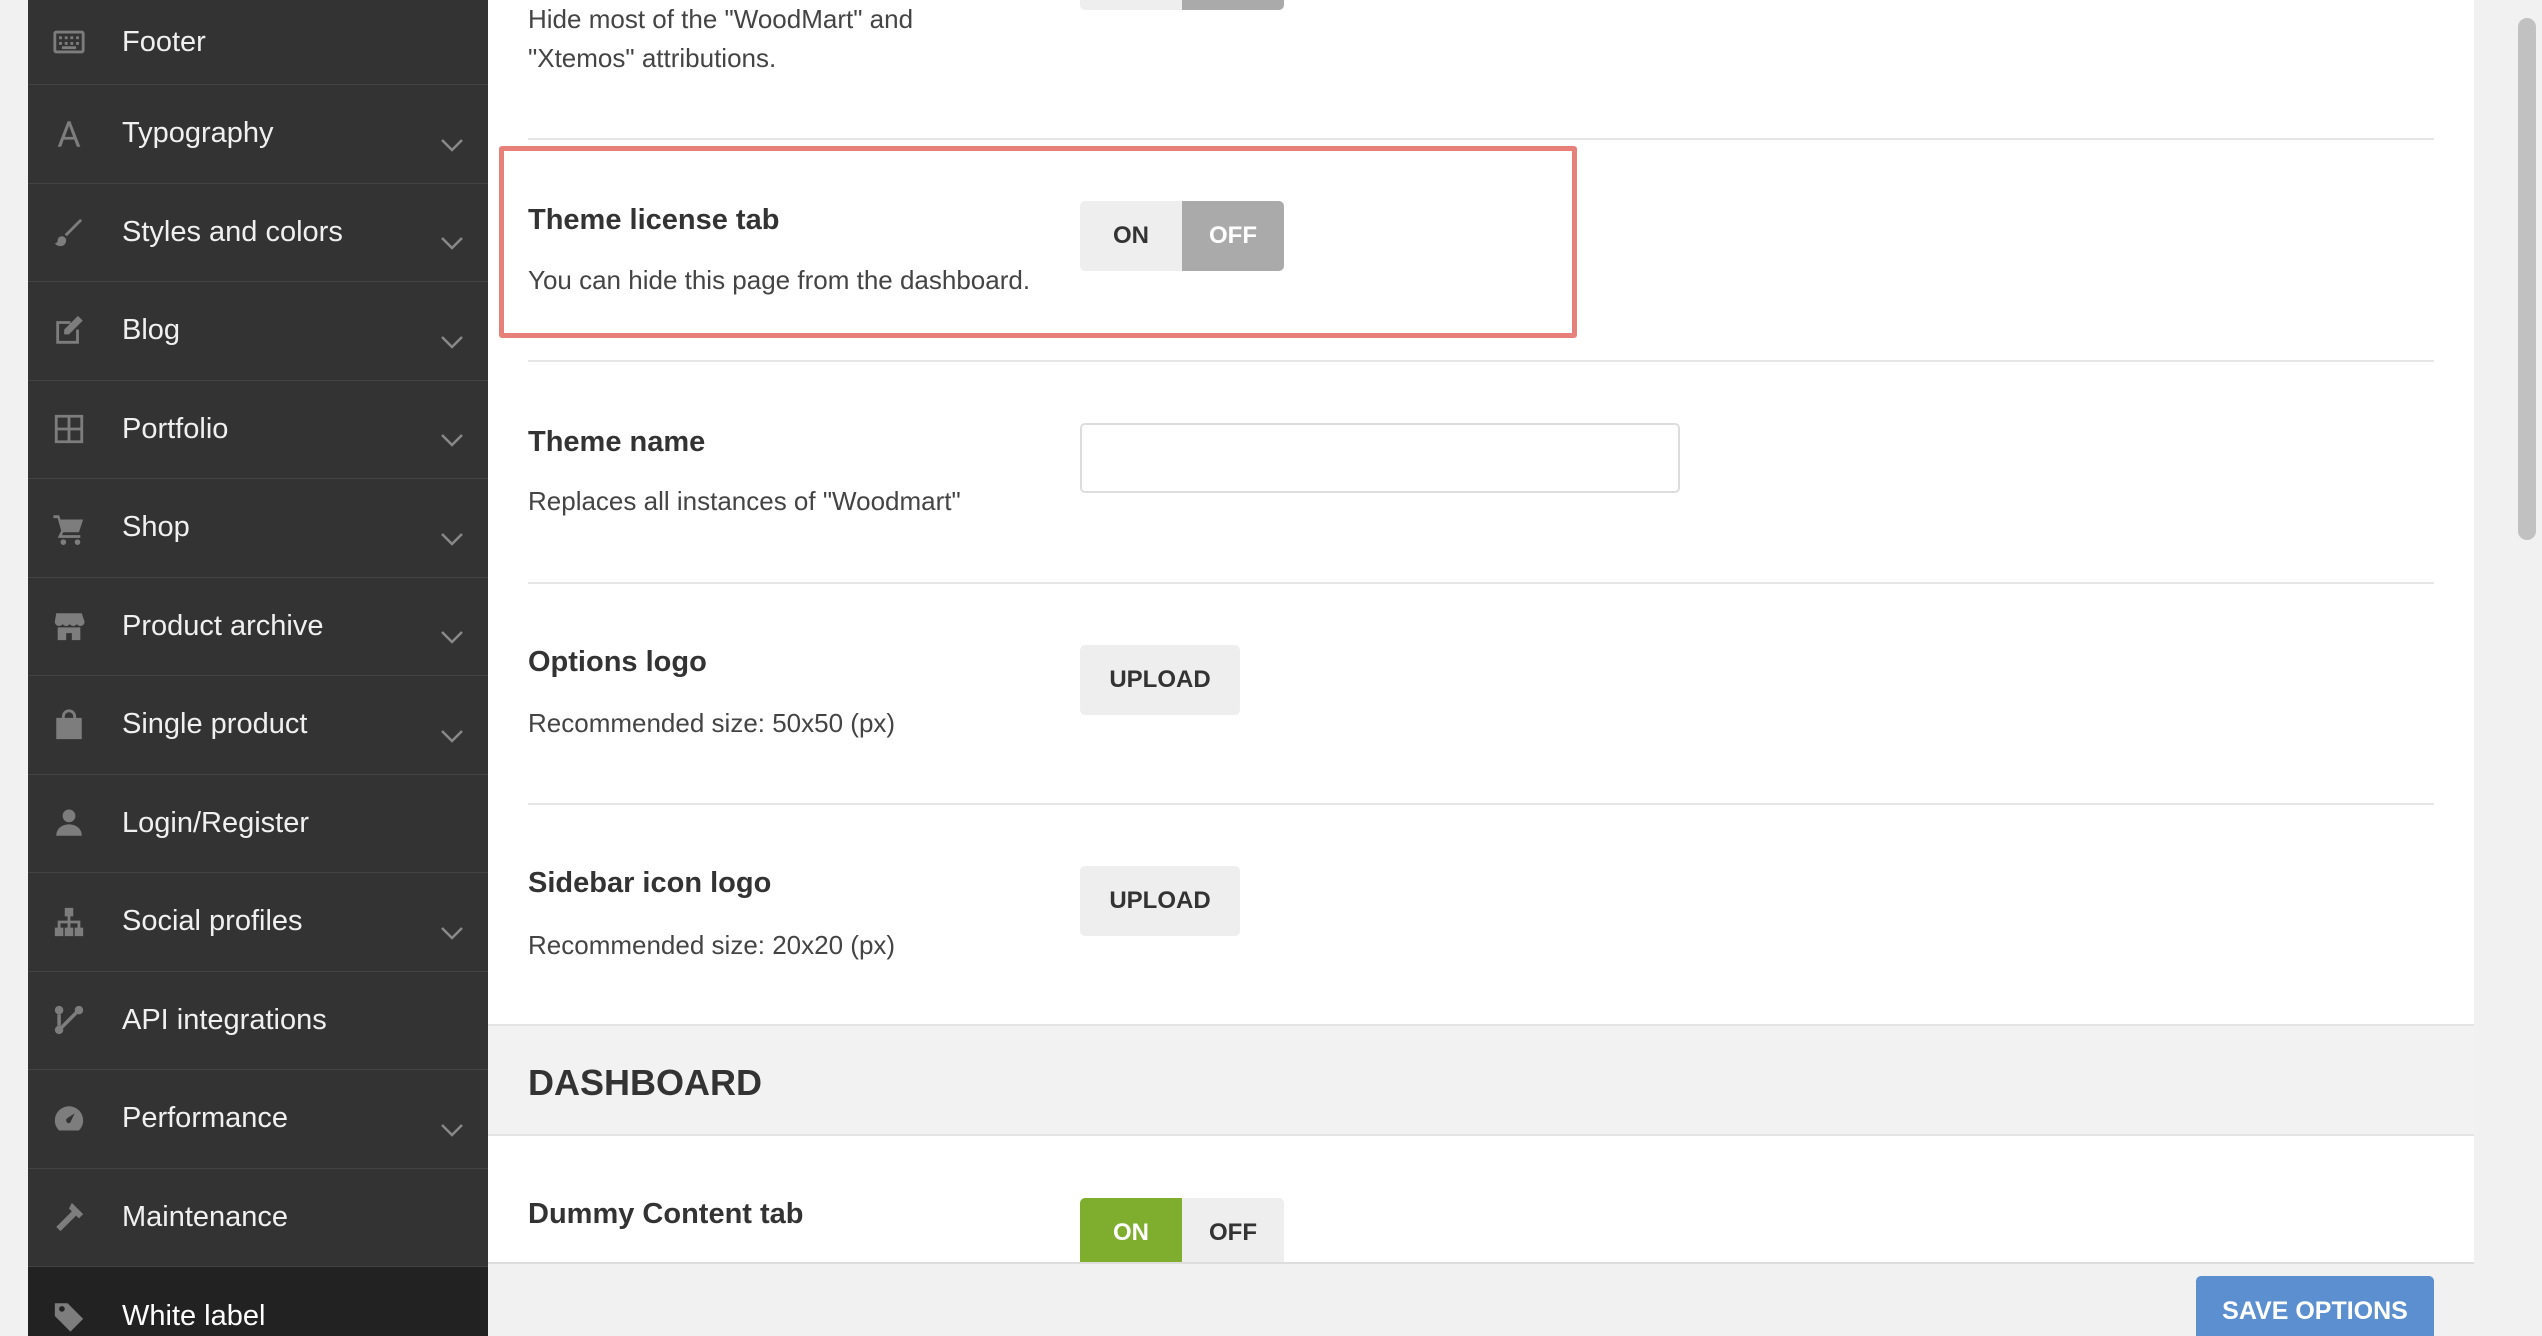 The image size is (2542, 1336). What do you see at coordinates (175, 428) in the screenshot?
I see `sidebar-item-label: Portfolio` at bounding box center [175, 428].